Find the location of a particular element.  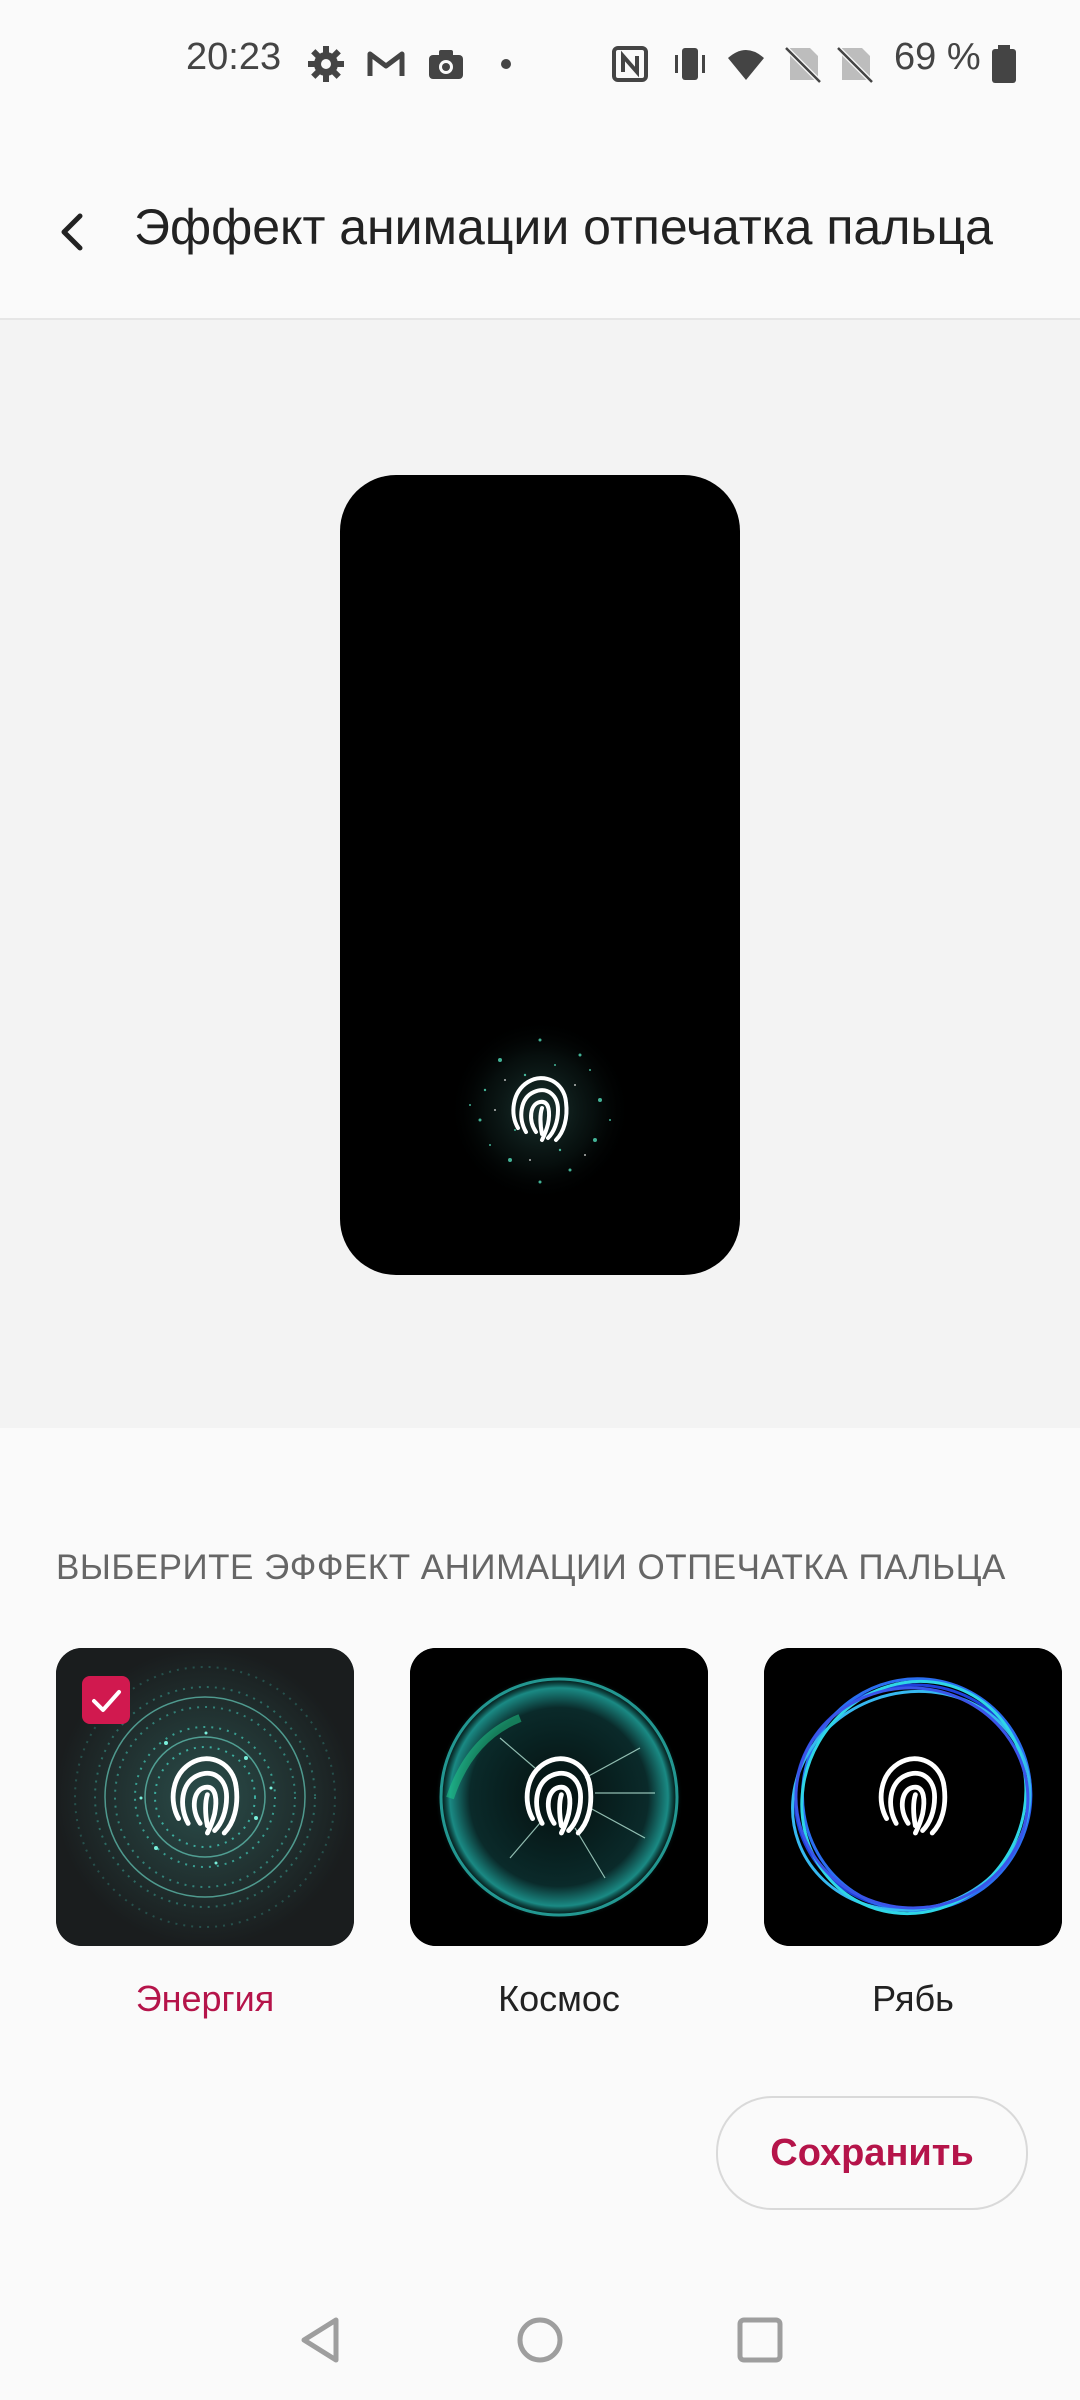

status-time: 20:23 is located at coordinates (234, 57).